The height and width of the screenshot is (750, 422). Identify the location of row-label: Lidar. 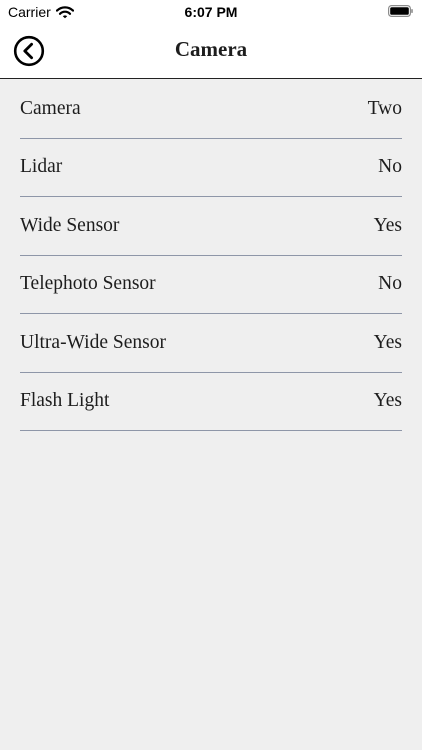
(41, 167).